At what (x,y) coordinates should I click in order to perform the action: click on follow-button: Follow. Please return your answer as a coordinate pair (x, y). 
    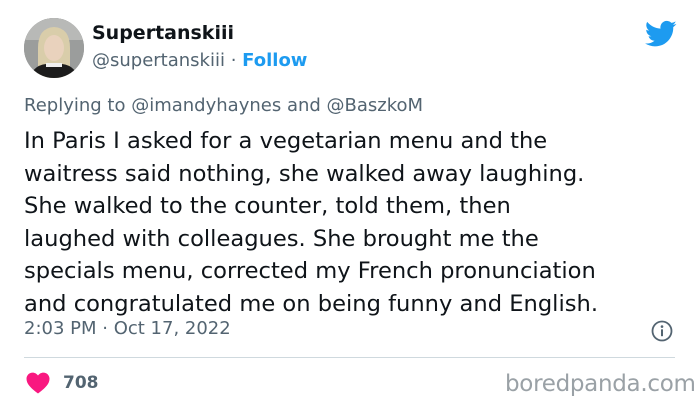
    Looking at the image, I should click on (274, 60).